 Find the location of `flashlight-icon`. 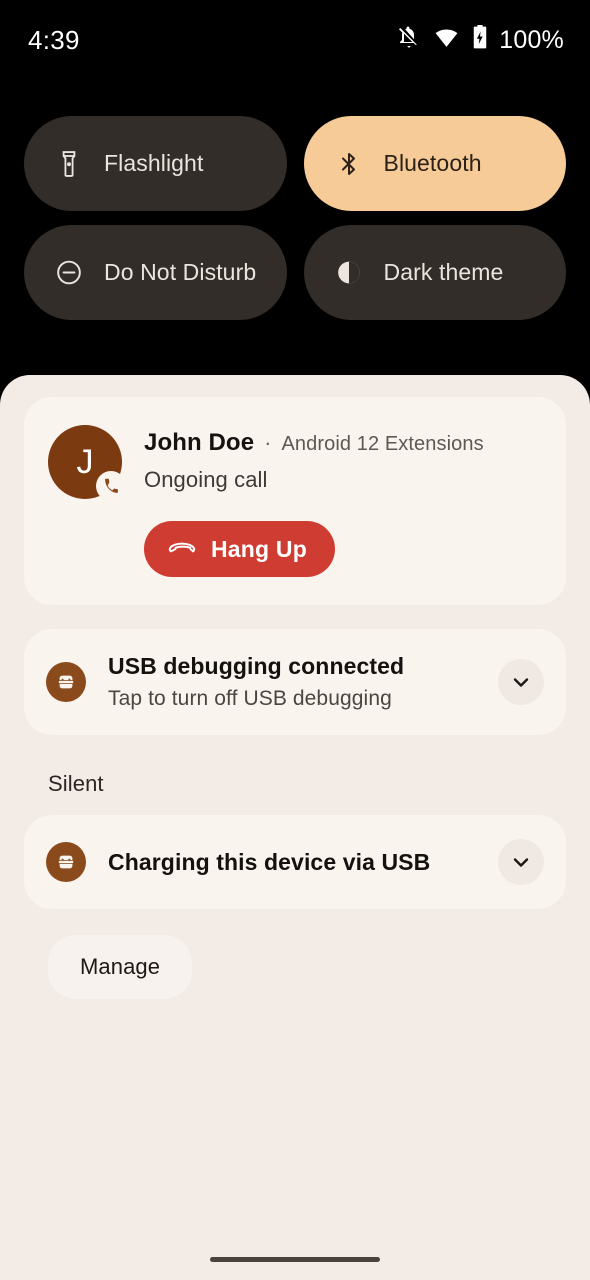

flashlight-icon is located at coordinates (69, 163).